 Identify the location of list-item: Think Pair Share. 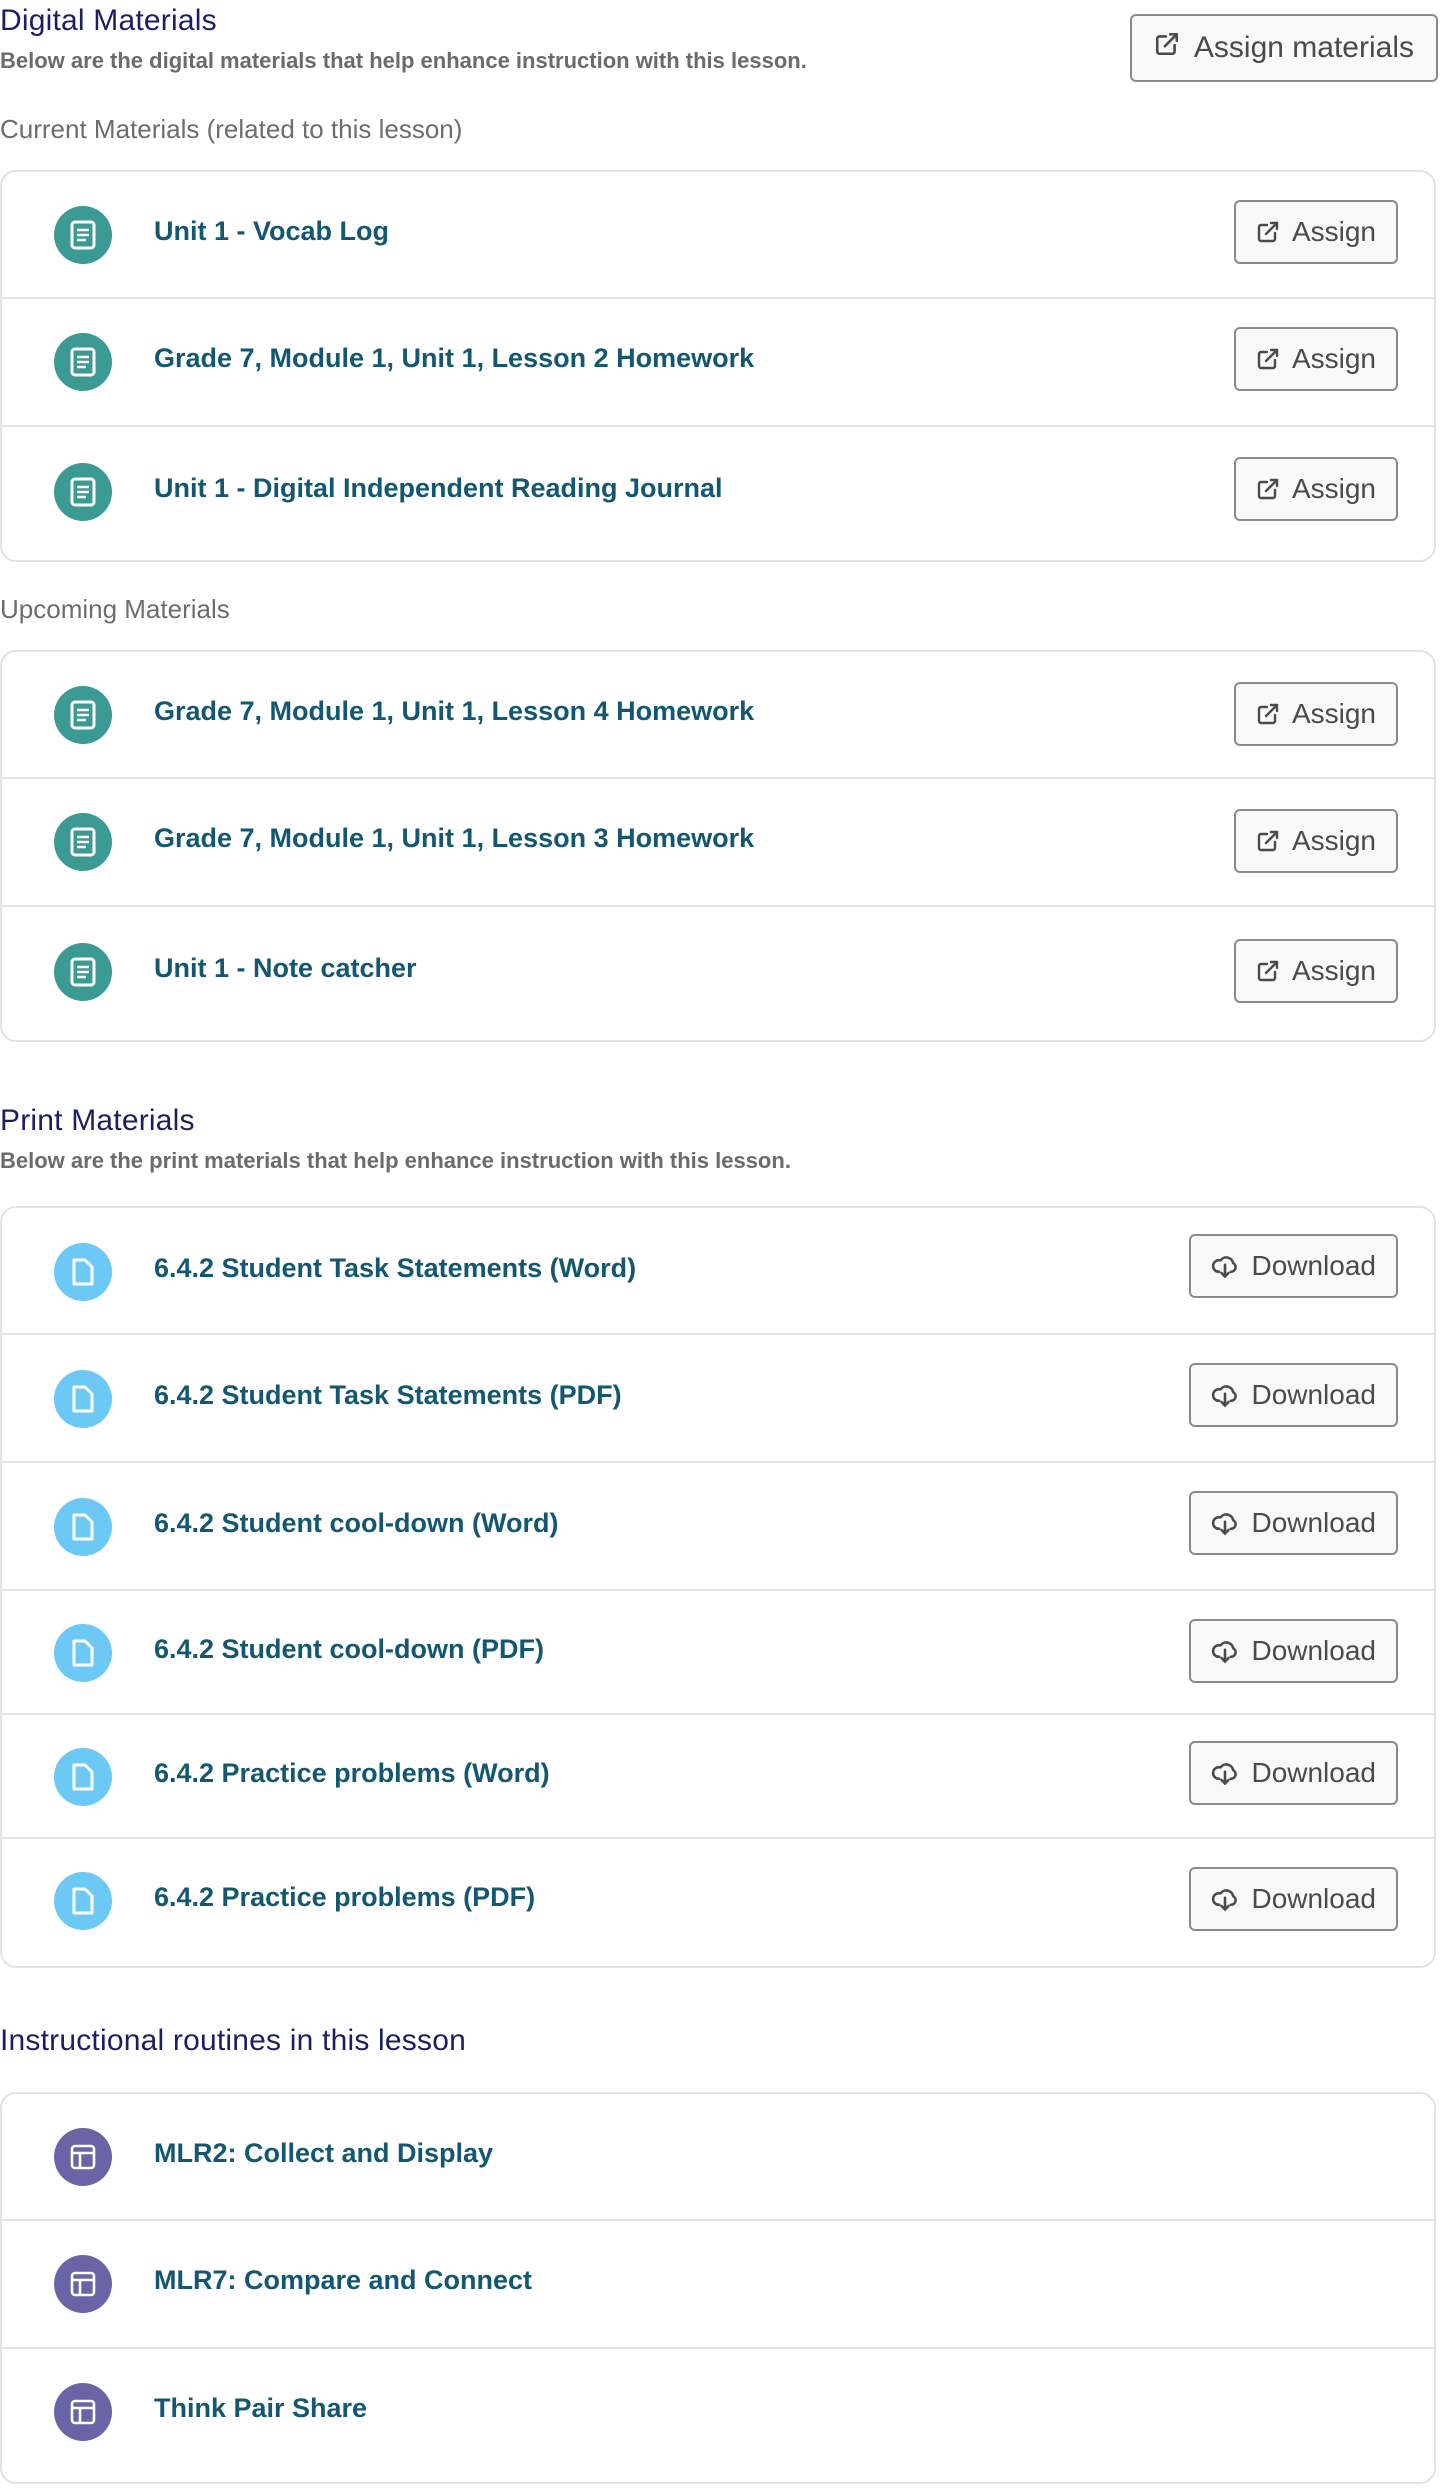
(718, 2415).